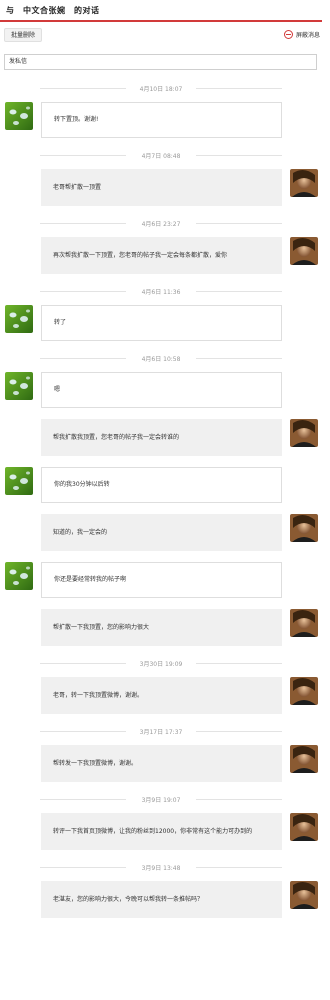 This screenshot has width=330, height=1000. I want to click on message-text: 你还是要经常转我的帖子啊, so click(90, 579).